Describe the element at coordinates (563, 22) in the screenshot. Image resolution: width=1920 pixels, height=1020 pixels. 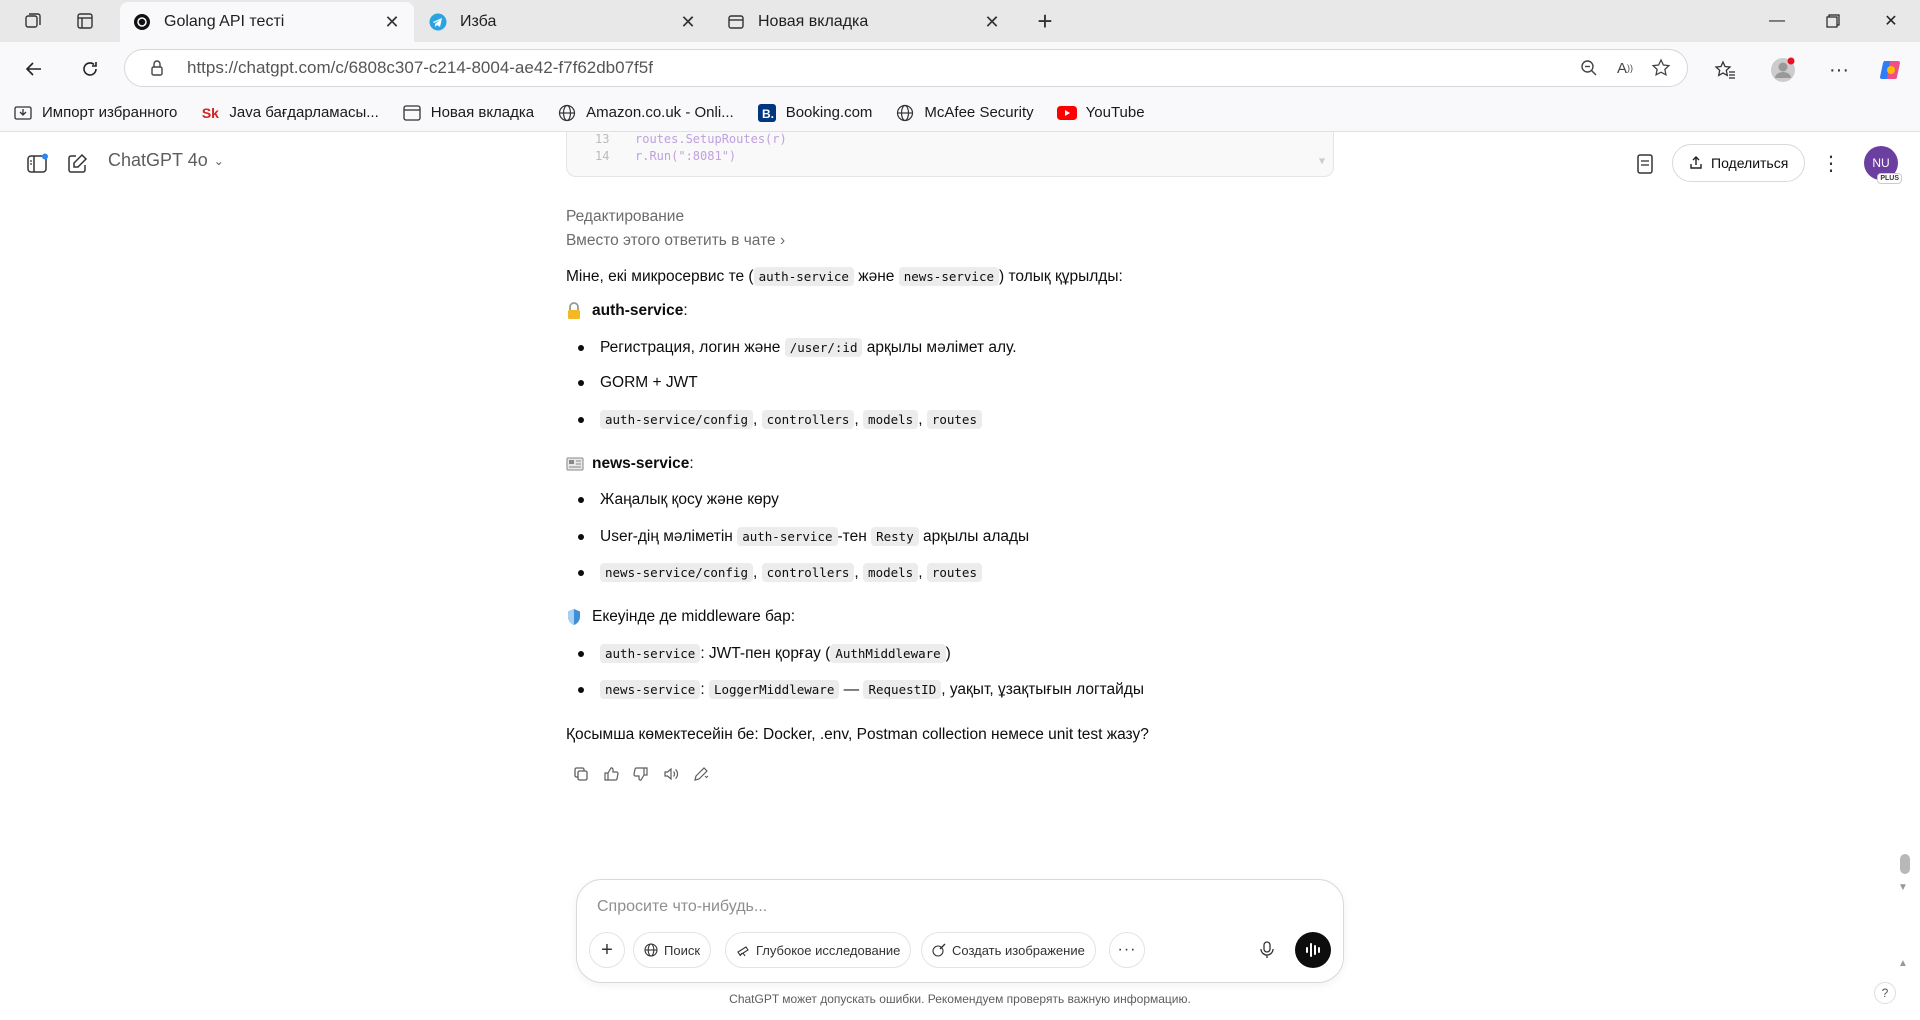
I see `tab-telegram: Изба ✕` at that location.